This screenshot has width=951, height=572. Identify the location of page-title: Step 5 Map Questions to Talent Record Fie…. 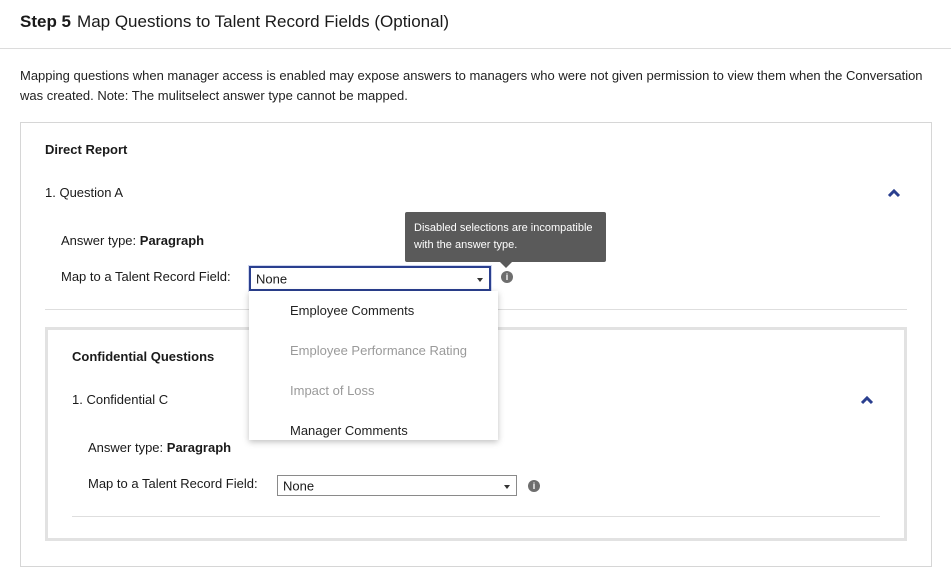
(234, 22).